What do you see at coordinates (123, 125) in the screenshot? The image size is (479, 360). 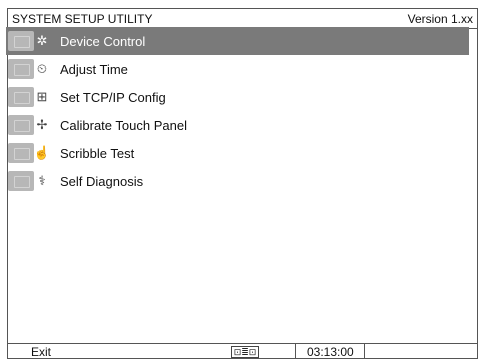 I see `menu-item-label: Calibrate Touch Panel` at bounding box center [123, 125].